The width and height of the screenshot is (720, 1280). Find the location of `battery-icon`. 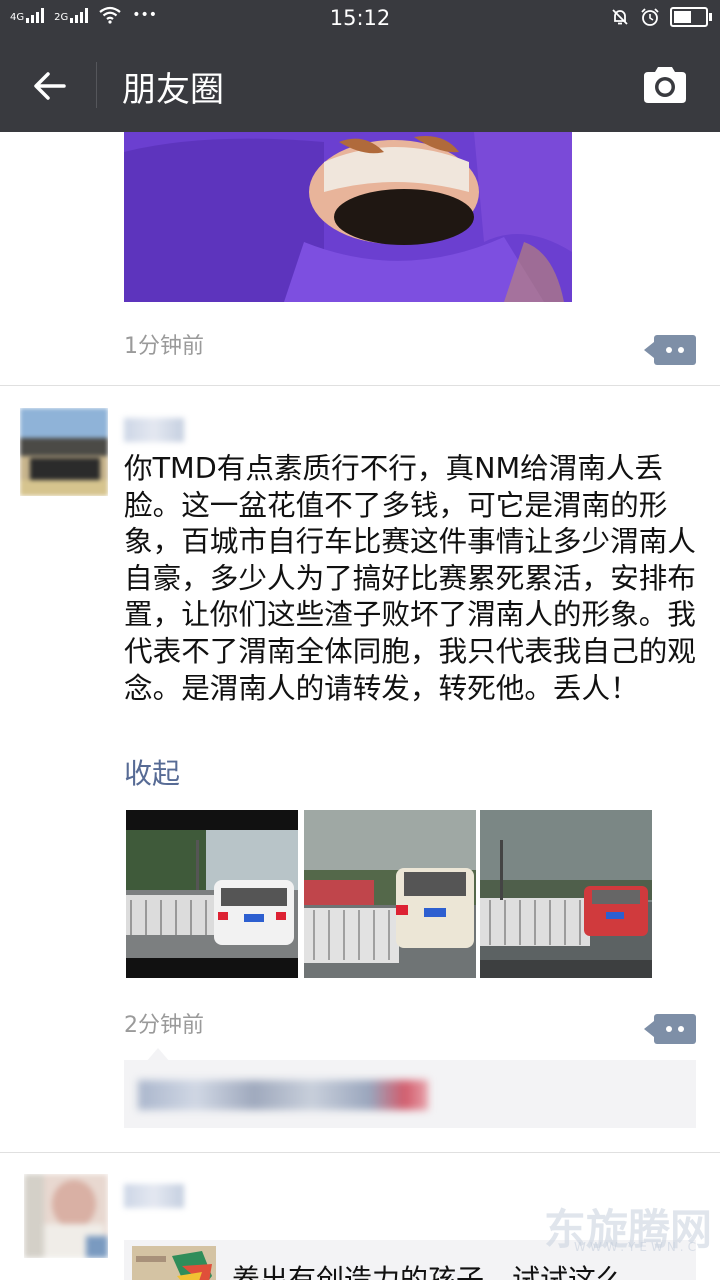

battery-icon is located at coordinates (691, 17).